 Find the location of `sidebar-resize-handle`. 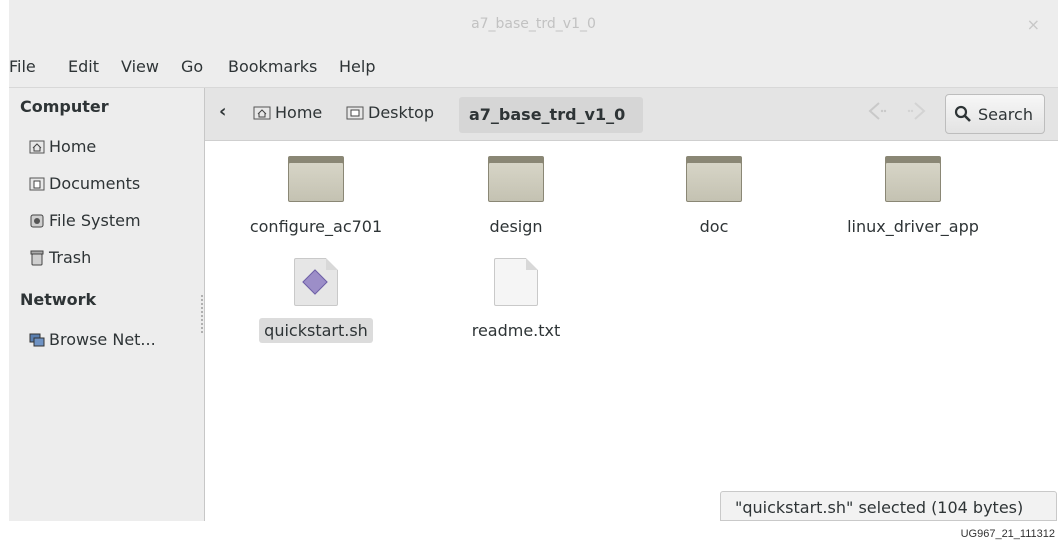

sidebar-resize-handle is located at coordinates (202, 314).